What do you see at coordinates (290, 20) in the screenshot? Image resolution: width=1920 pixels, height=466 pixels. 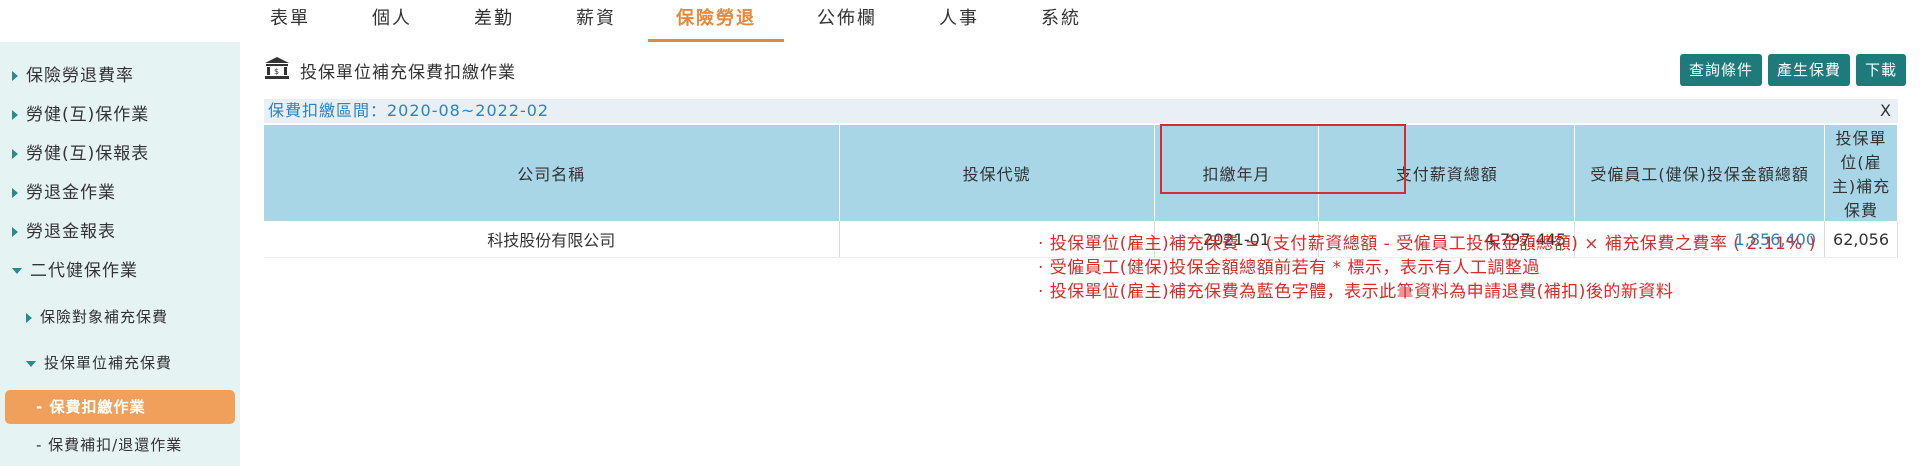 I see `nav-item-forms: 表單` at bounding box center [290, 20].